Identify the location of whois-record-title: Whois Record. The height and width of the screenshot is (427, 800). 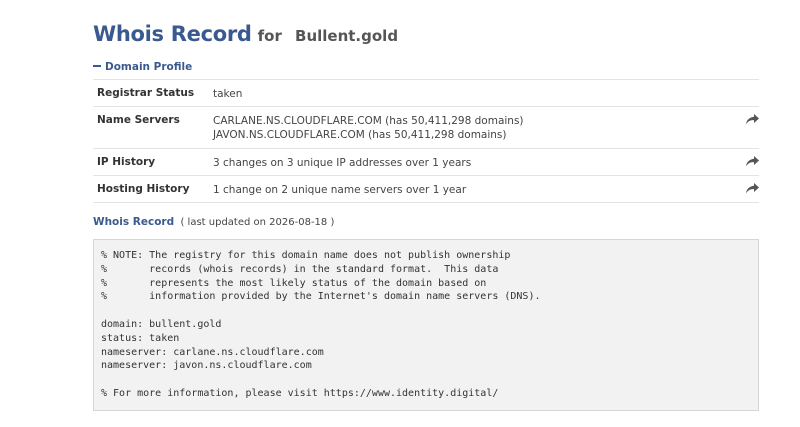
(134, 222).